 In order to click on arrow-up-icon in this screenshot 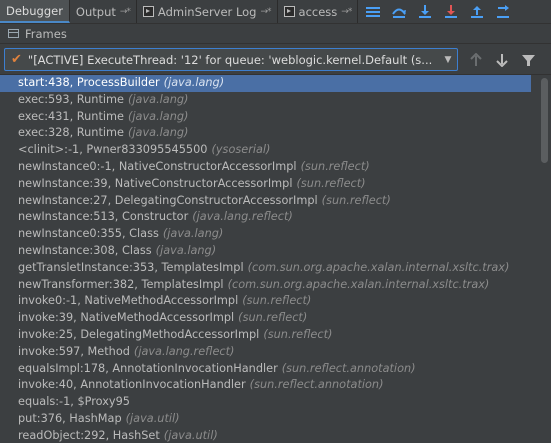, I will do `click(476, 60)`.